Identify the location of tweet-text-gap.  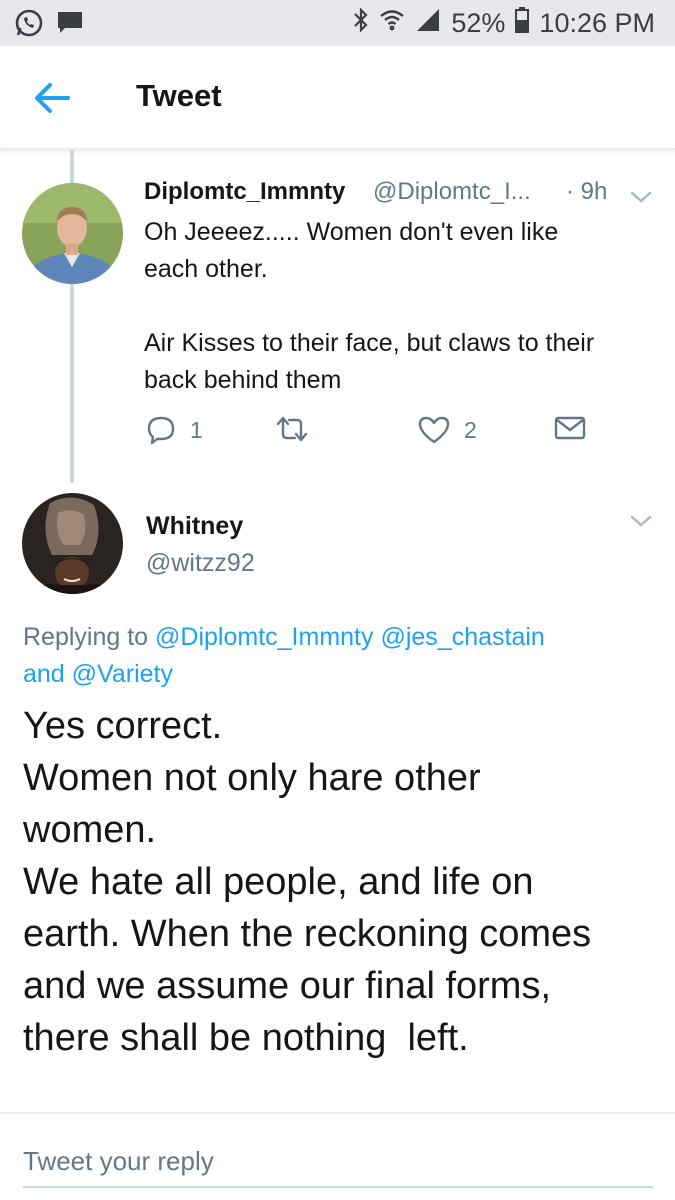
(401, 306).